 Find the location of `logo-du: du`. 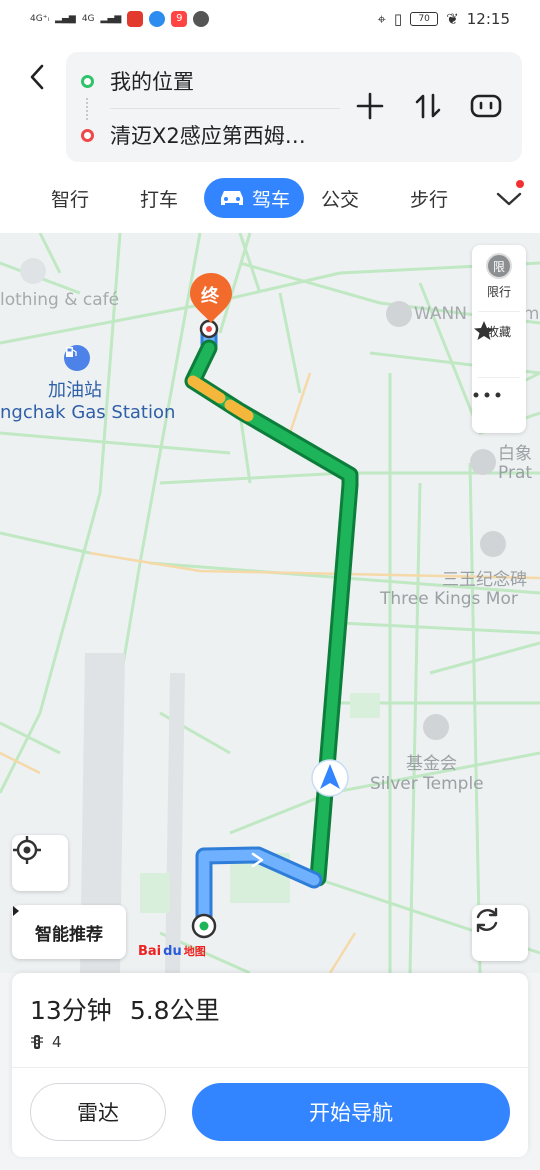

logo-du: du is located at coordinates (172, 951).